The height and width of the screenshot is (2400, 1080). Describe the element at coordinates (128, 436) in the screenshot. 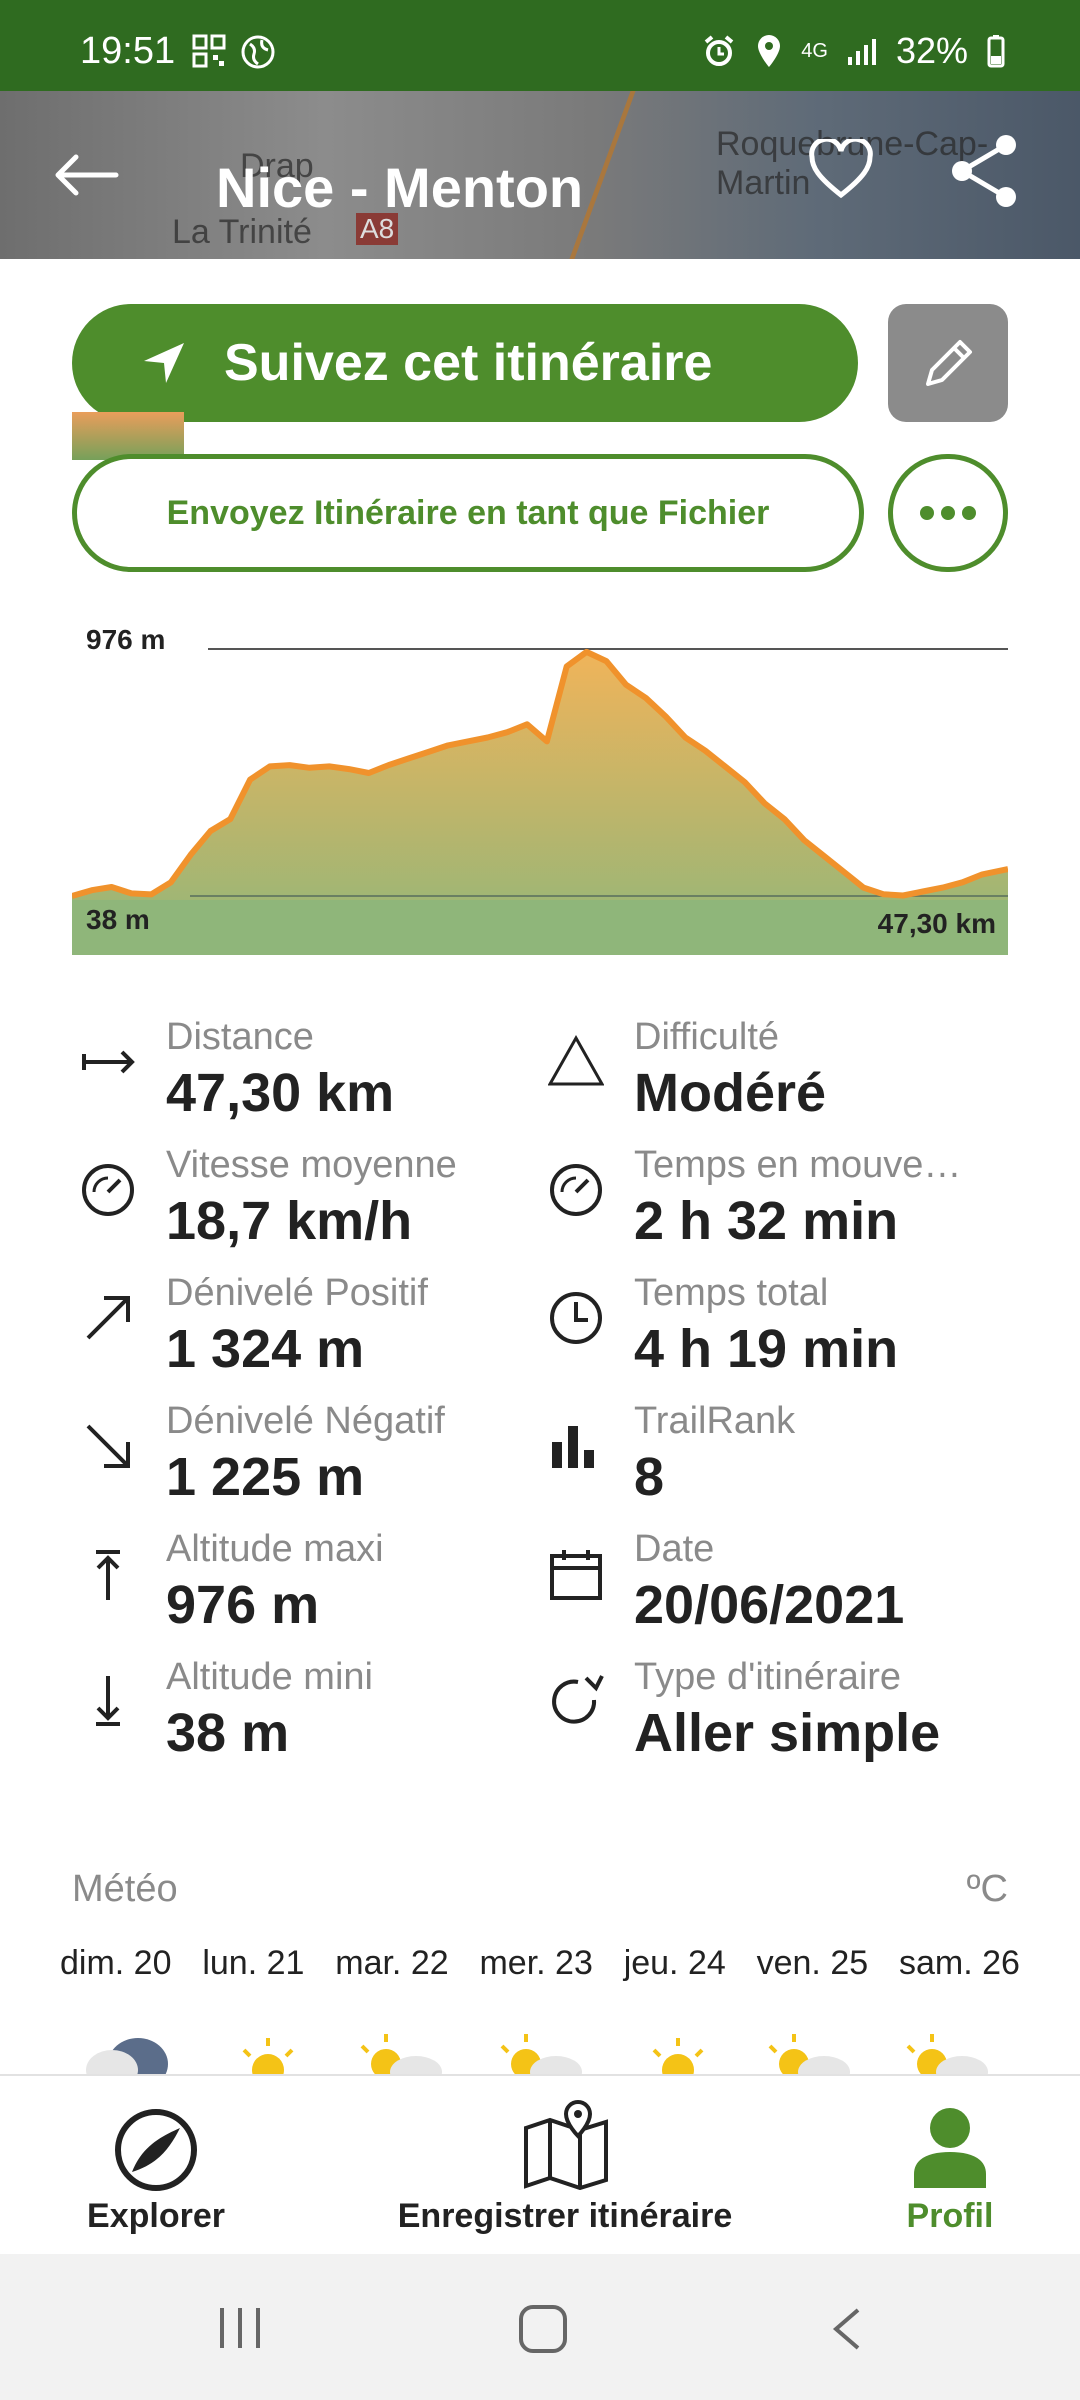

I see `route-thumbnail` at that location.